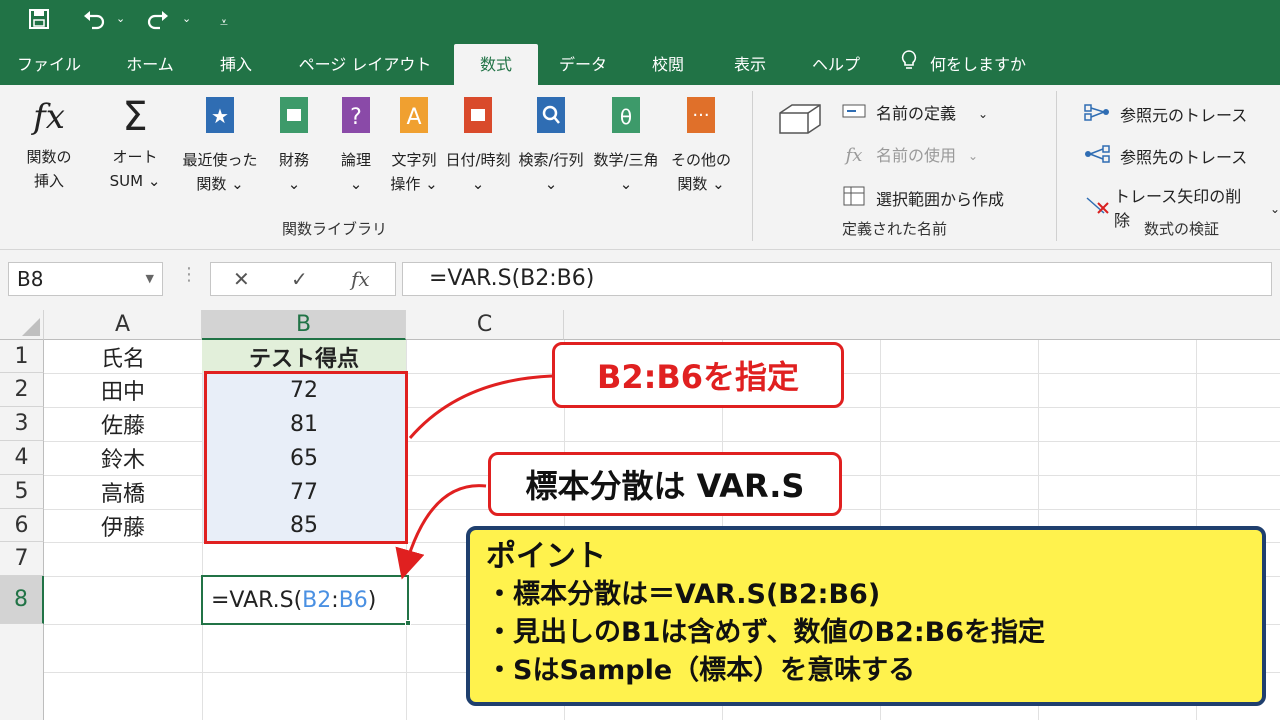 The height and width of the screenshot is (720, 1280). I want to click on row-header-2: 2, so click(22, 390).